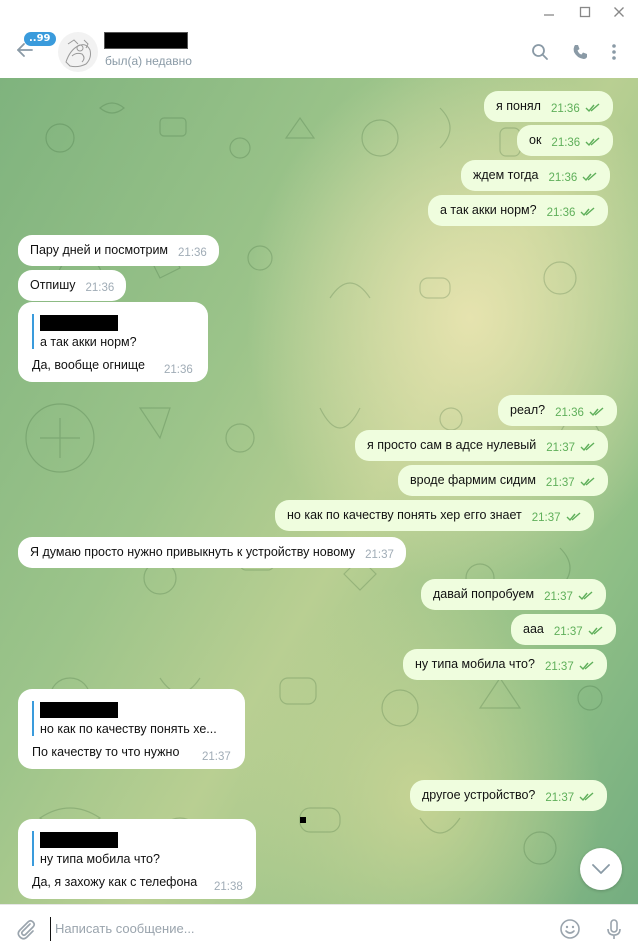  I want to click on message-outgoing: а так акки норм? 21:36, so click(518, 212).